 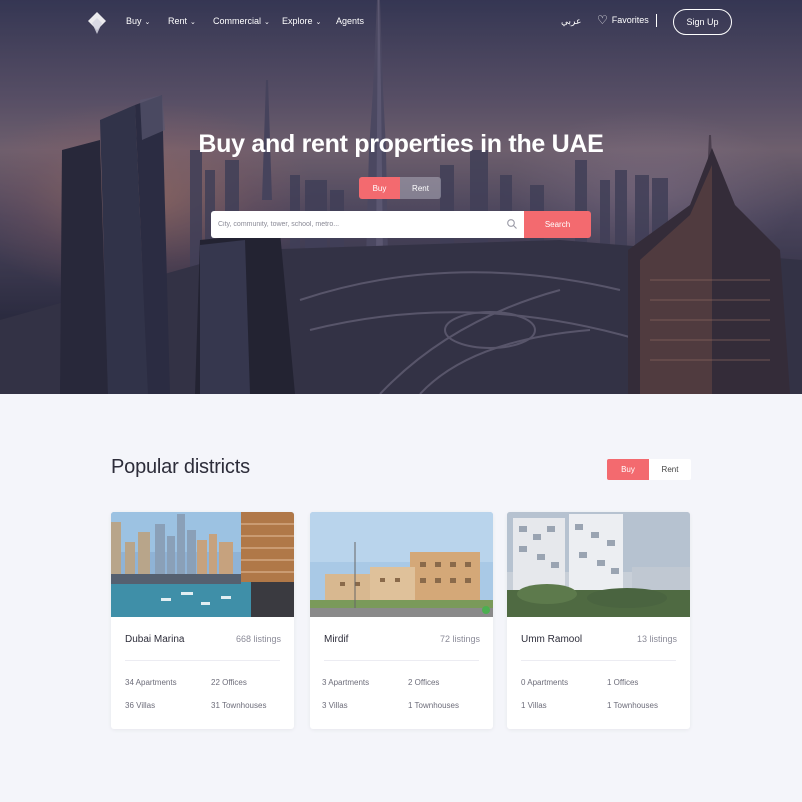 I want to click on nav-explore: Explore ⌄, so click(x=301, y=21).